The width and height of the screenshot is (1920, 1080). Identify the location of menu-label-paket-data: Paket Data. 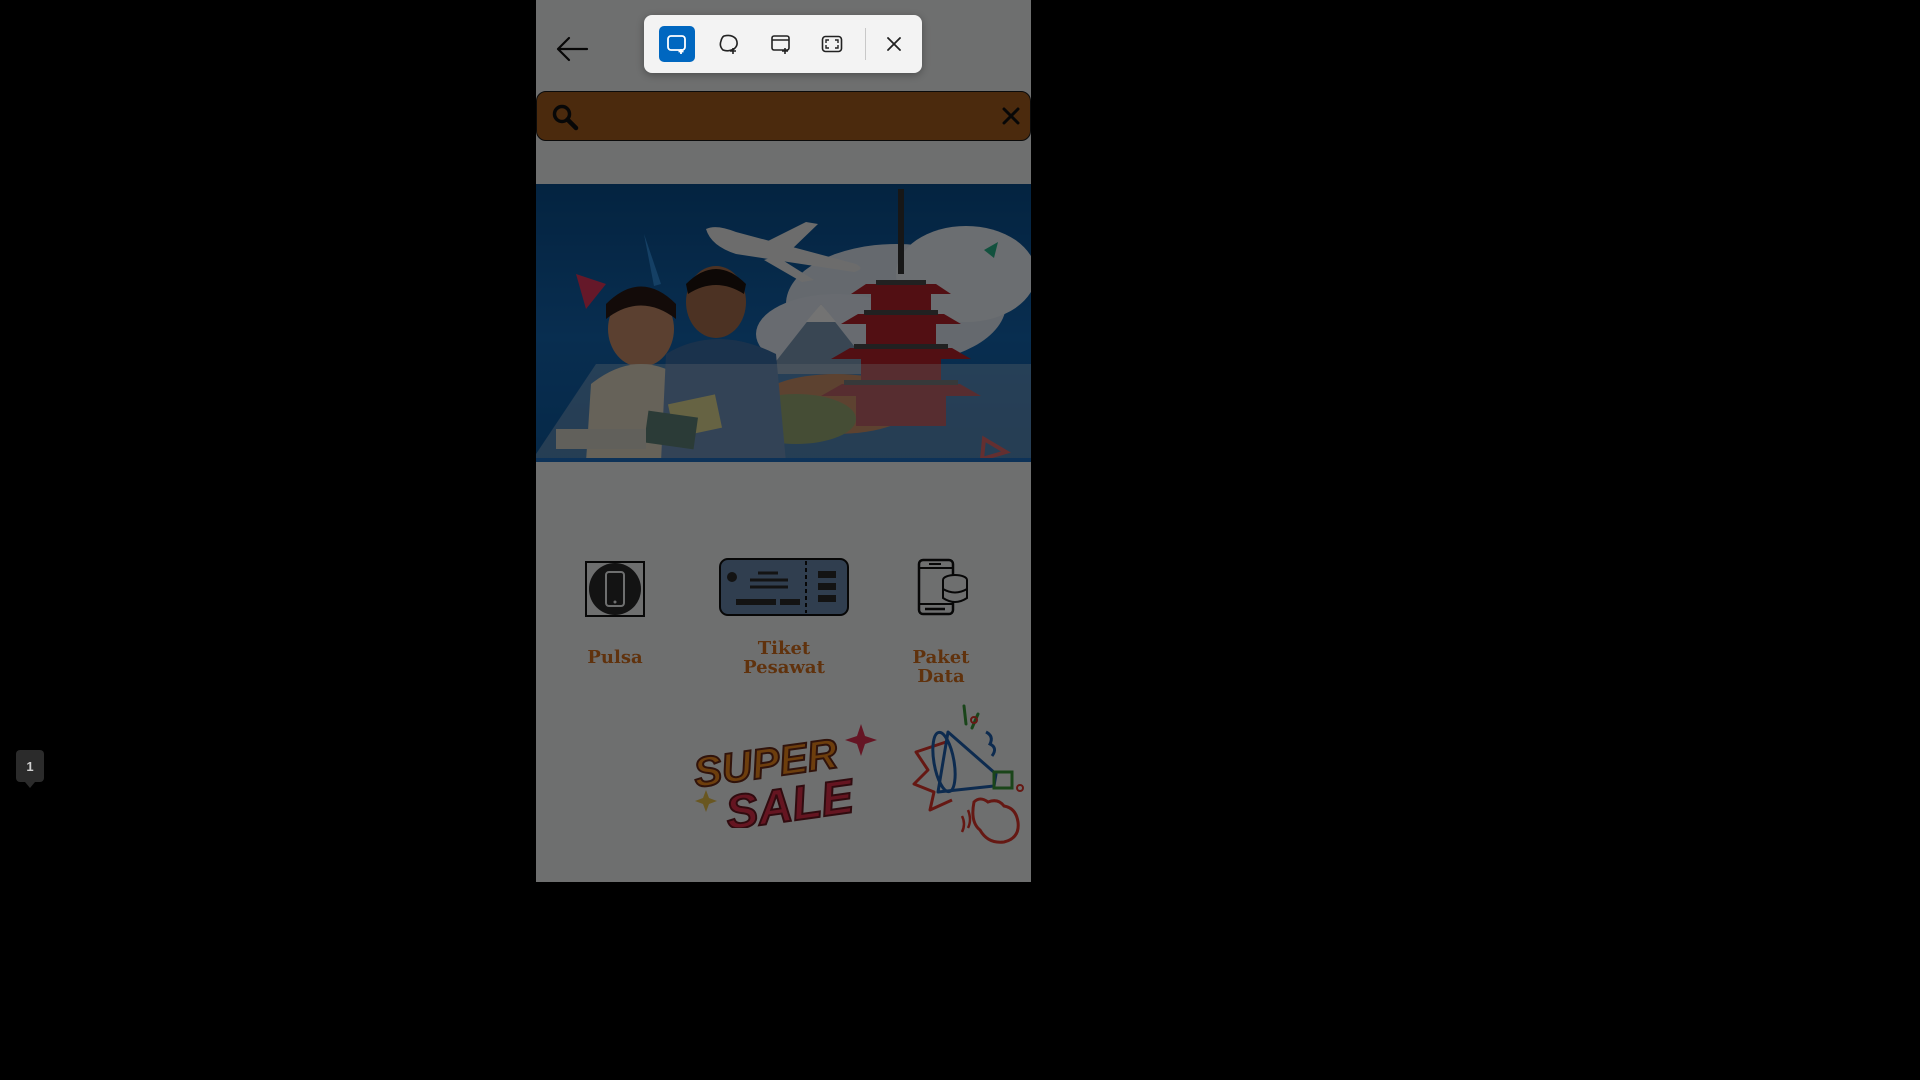
(941, 667).